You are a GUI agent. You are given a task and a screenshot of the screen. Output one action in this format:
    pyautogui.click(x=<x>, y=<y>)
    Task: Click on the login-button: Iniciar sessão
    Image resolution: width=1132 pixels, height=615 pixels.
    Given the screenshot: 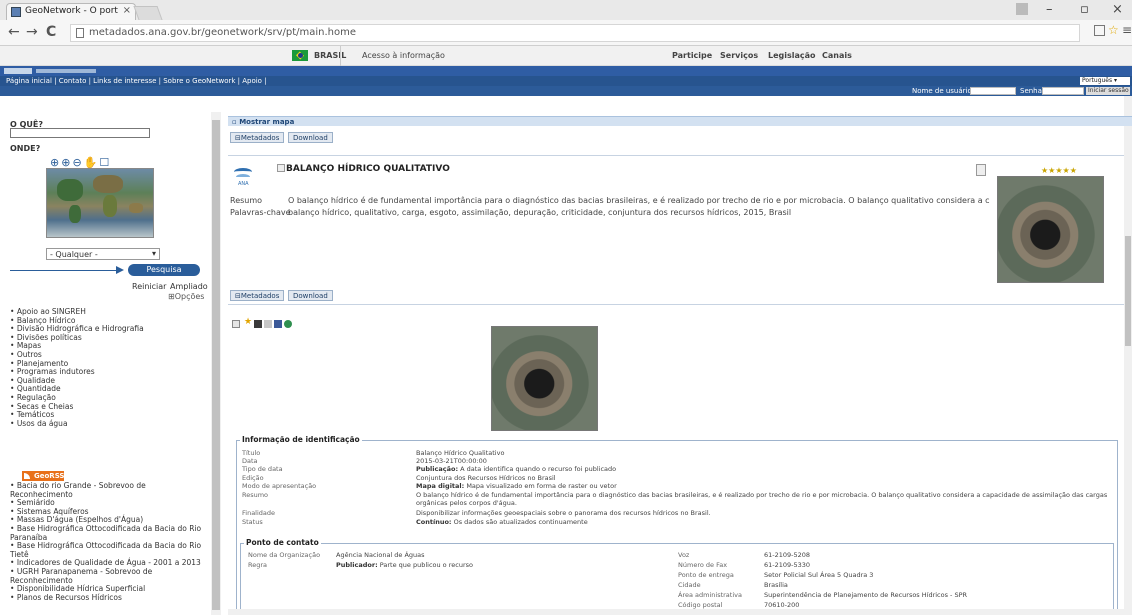 What is the action you would take?
    pyautogui.click(x=1108, y=91)
    